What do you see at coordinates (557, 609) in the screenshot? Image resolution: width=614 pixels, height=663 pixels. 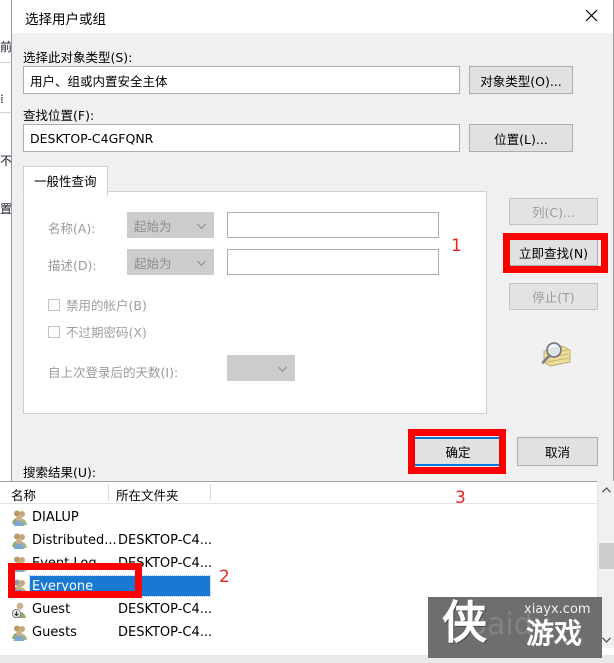 I see `watermark-site: xiayx.com` at bounding box center [557, 609].